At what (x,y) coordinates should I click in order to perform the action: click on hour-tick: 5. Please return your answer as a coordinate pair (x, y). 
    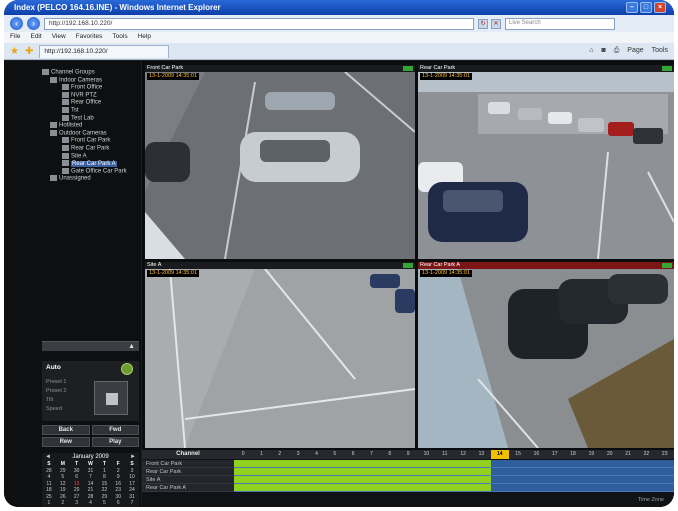
    Looking at the image, I should click on (335, 454).